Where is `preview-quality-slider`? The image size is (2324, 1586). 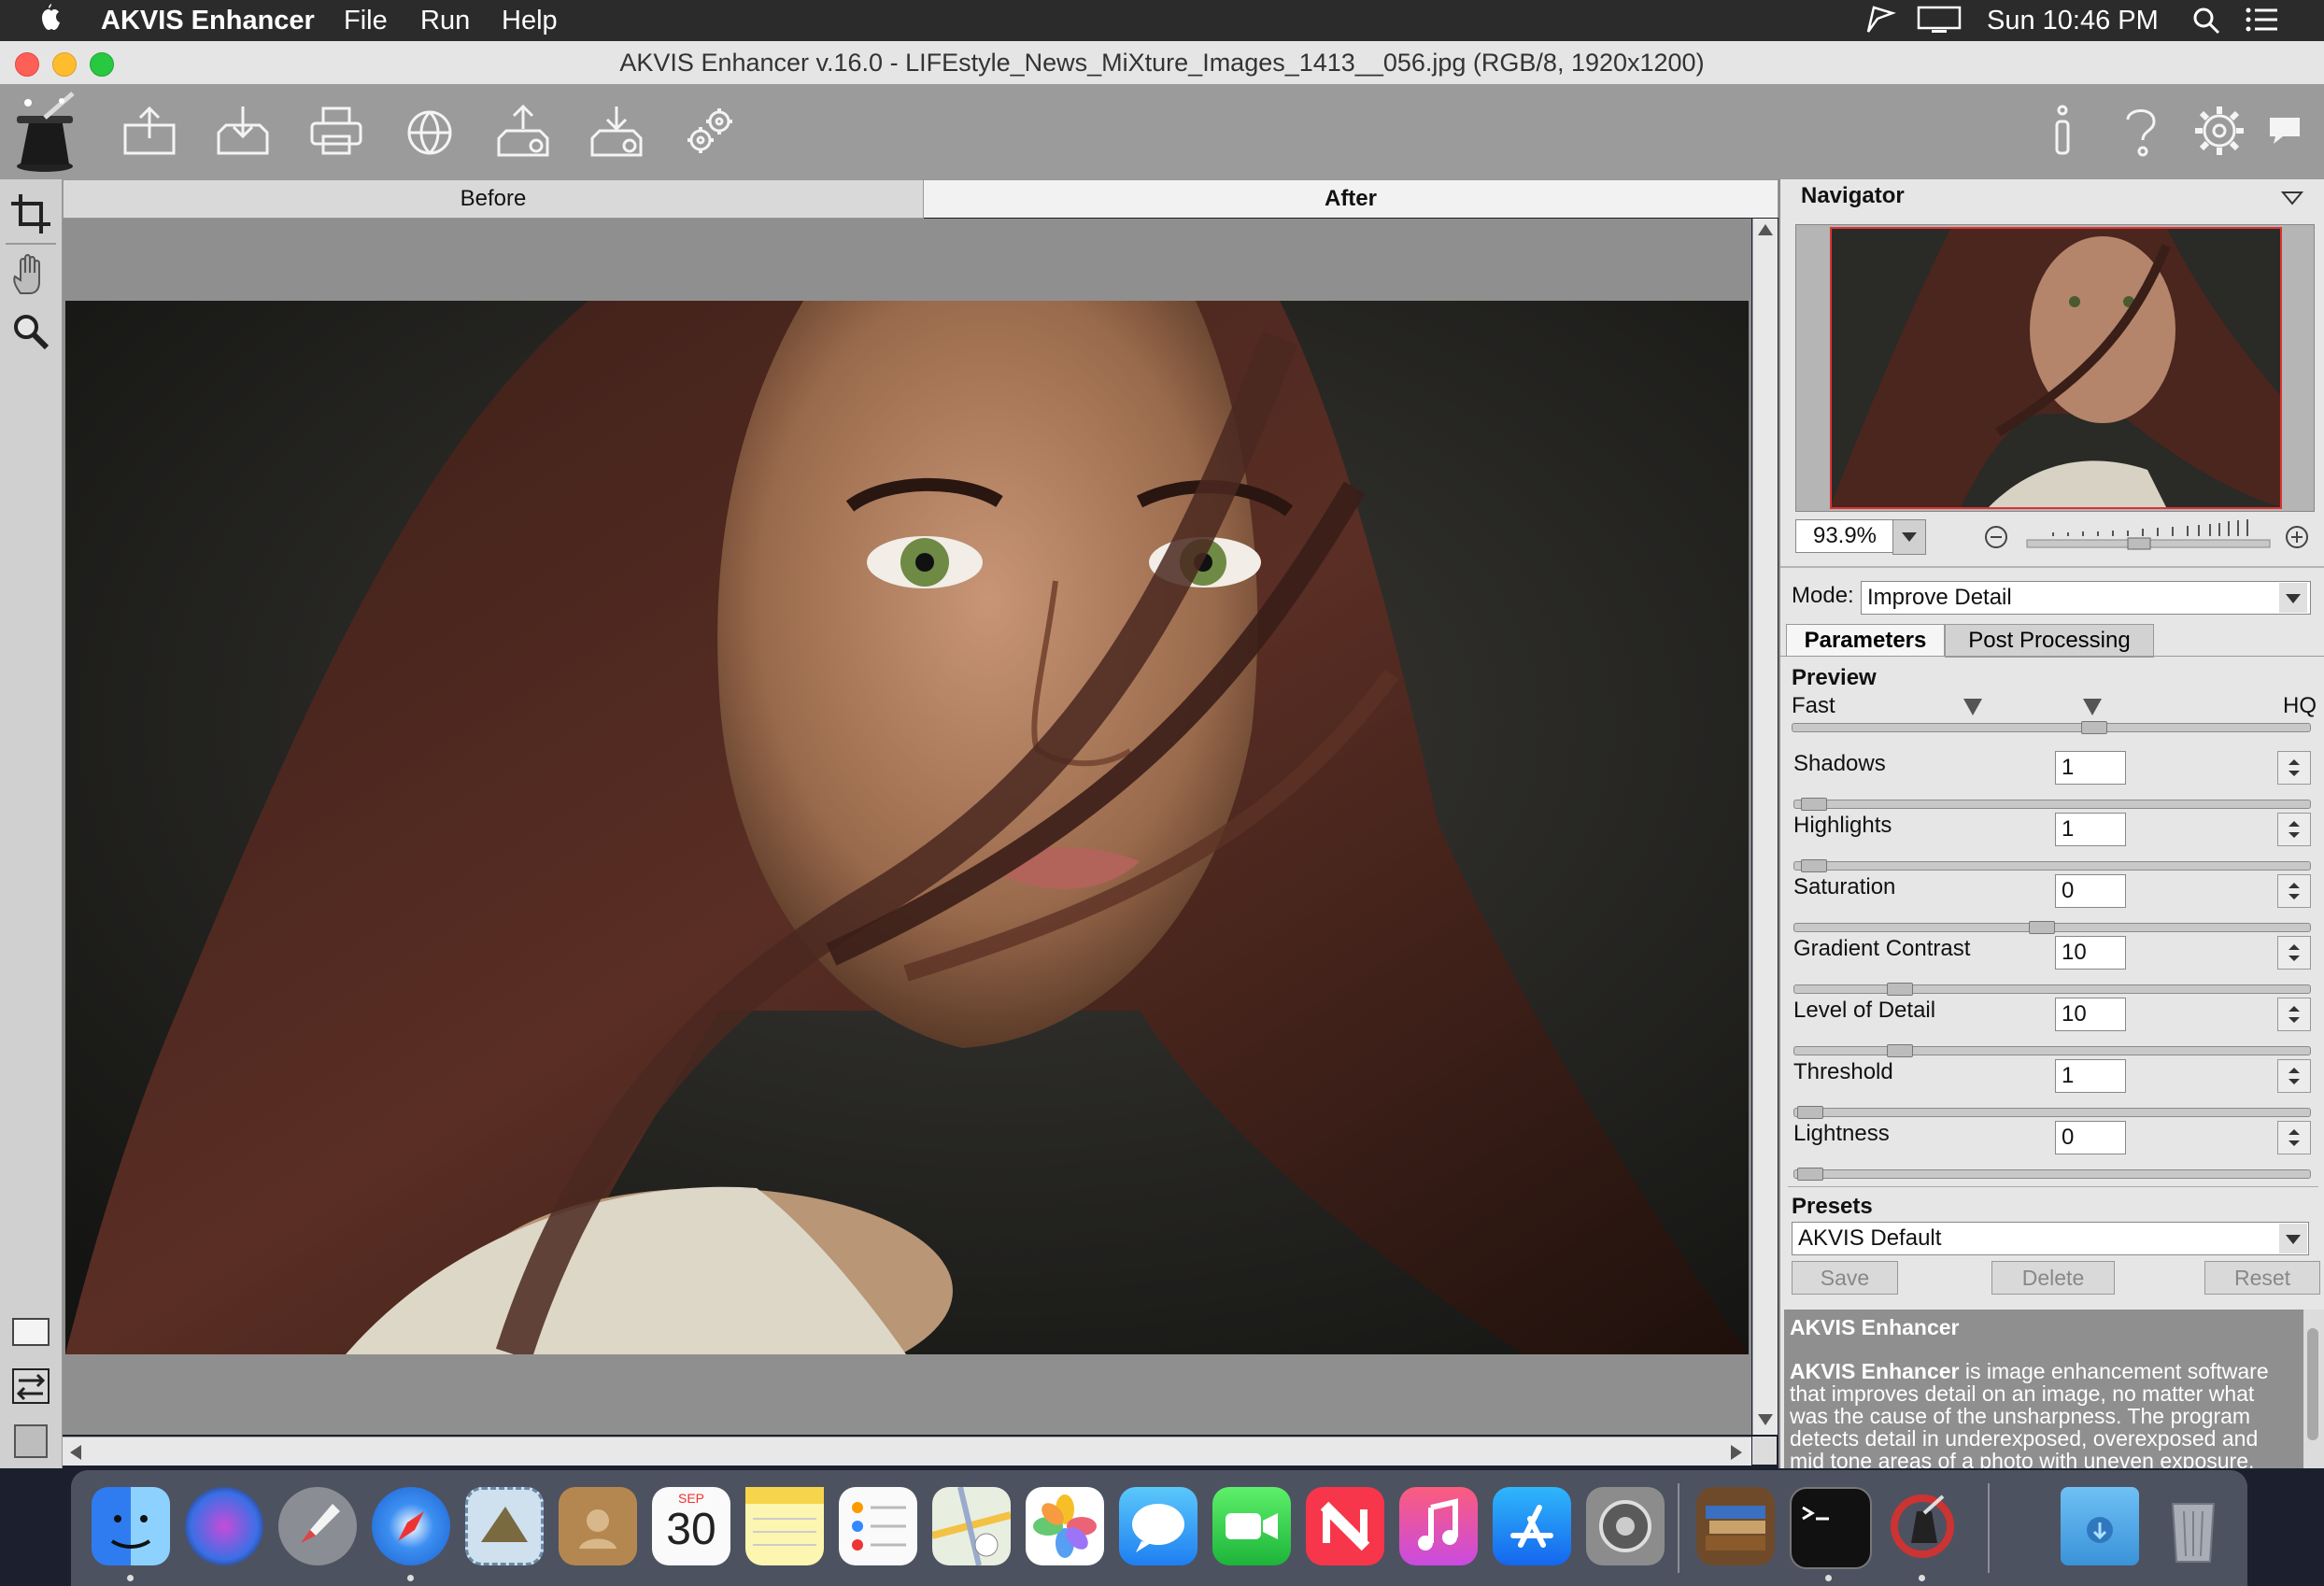 preview-quality-slider is located at coordinates (2051, 727).